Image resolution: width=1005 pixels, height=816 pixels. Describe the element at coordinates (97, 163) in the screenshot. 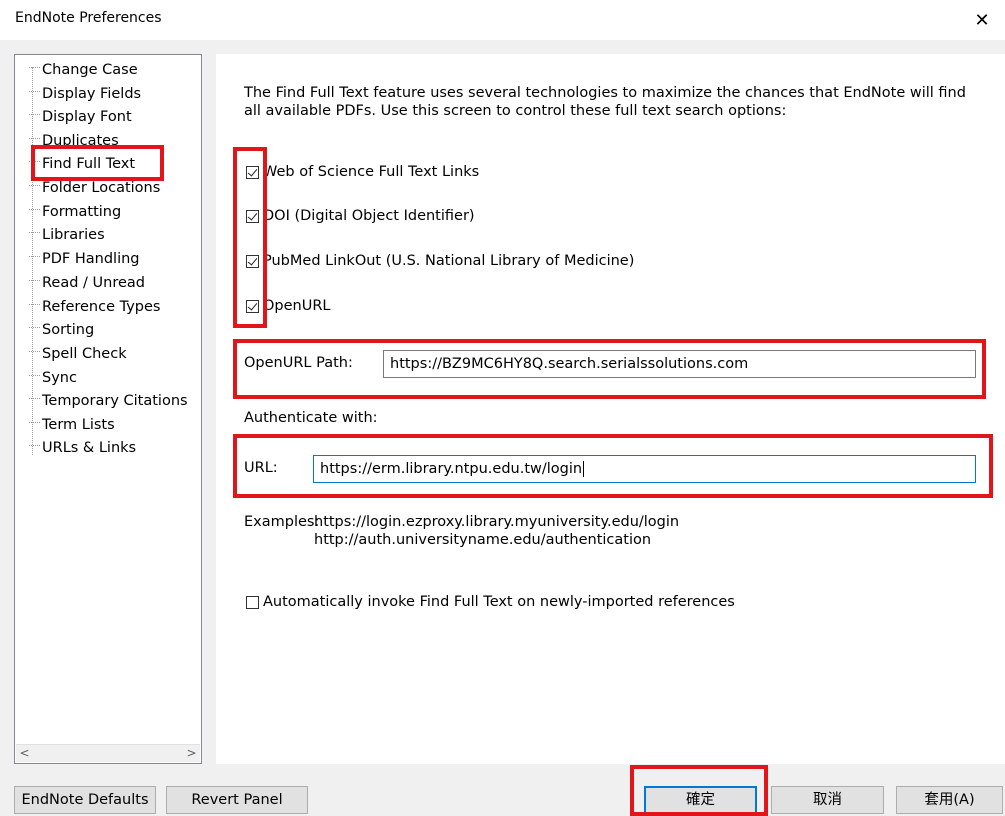

I see `highlight-find-full-text` at that location.